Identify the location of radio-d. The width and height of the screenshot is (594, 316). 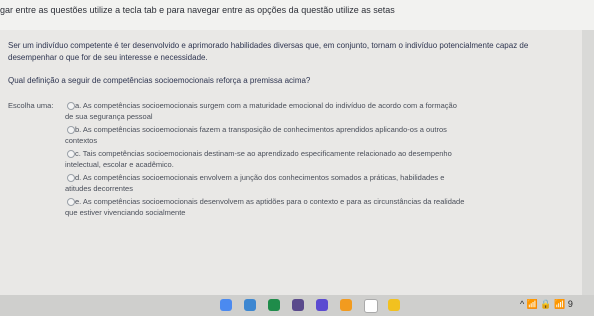
(71, 178).